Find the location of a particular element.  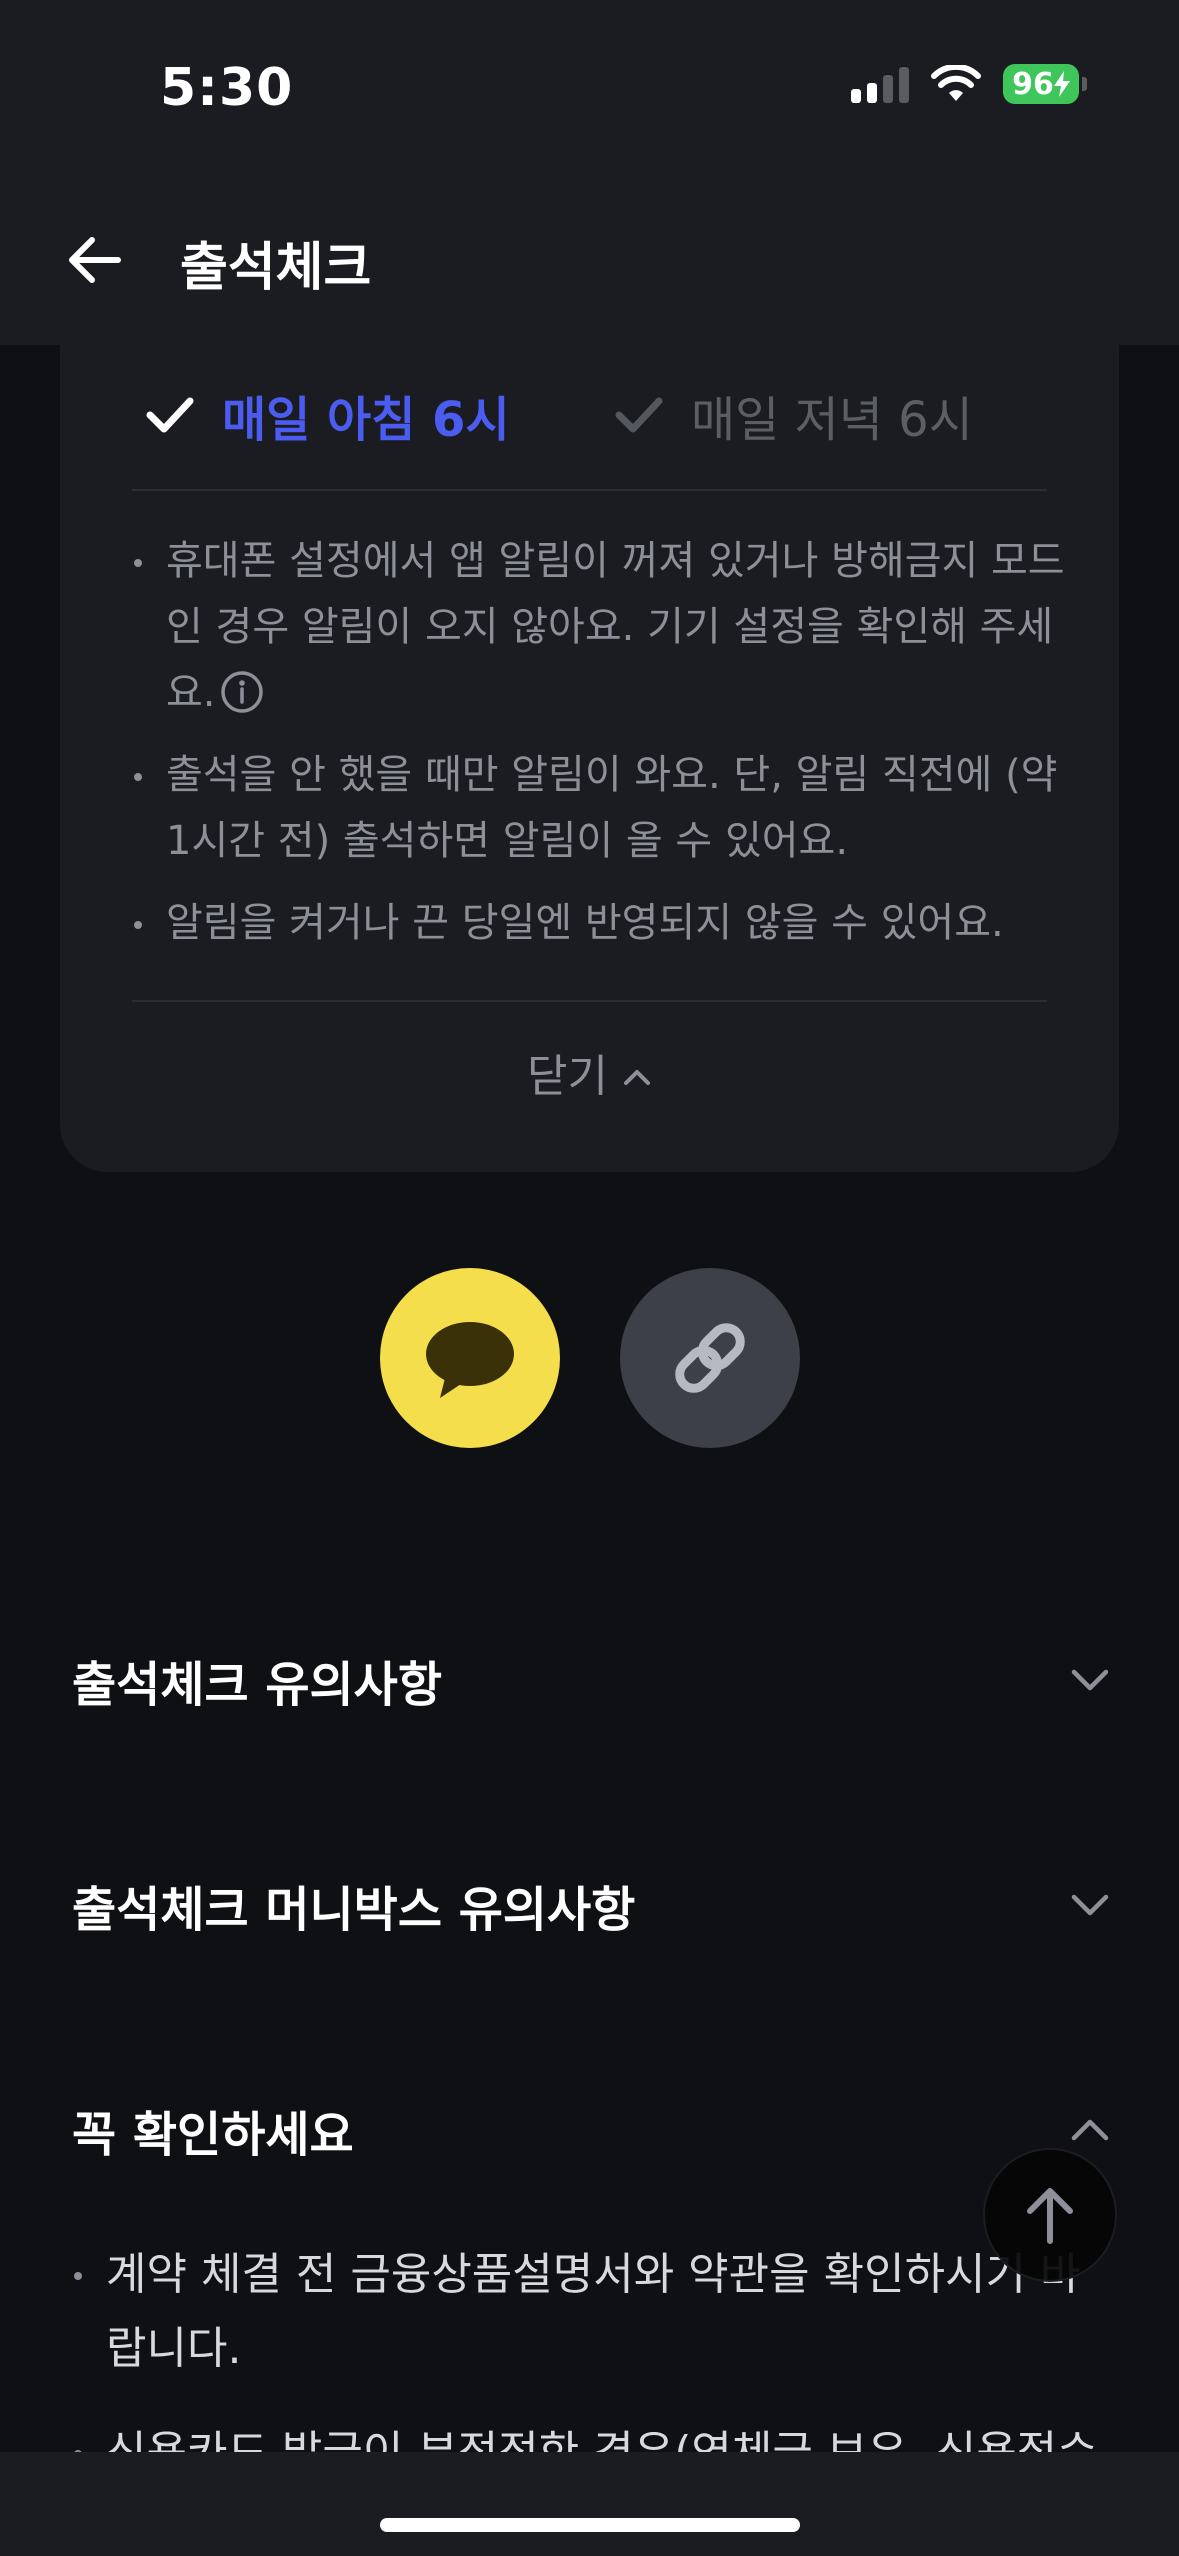

scroll-to-top-button is located at coordinates (1050, 2215).